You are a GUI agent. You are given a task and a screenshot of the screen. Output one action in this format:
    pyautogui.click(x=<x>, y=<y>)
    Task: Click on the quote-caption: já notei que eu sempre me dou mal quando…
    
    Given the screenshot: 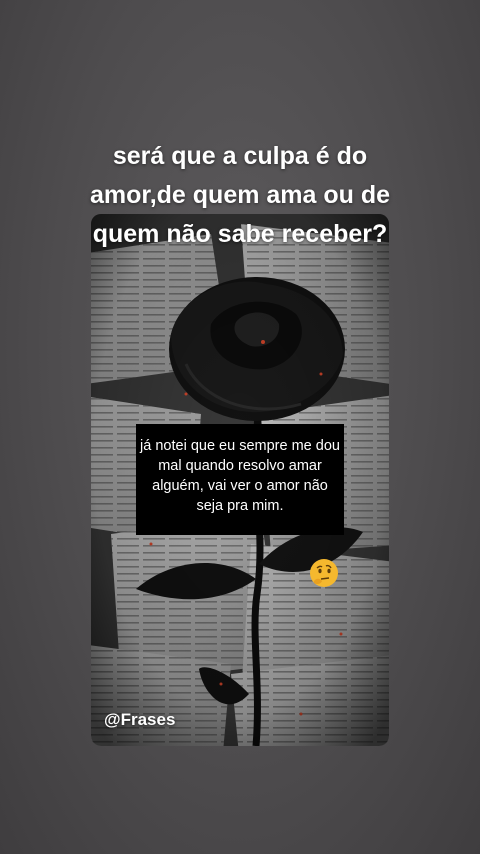 What is the action you would take?
    pyautogui.click(x=240, y=479)
    